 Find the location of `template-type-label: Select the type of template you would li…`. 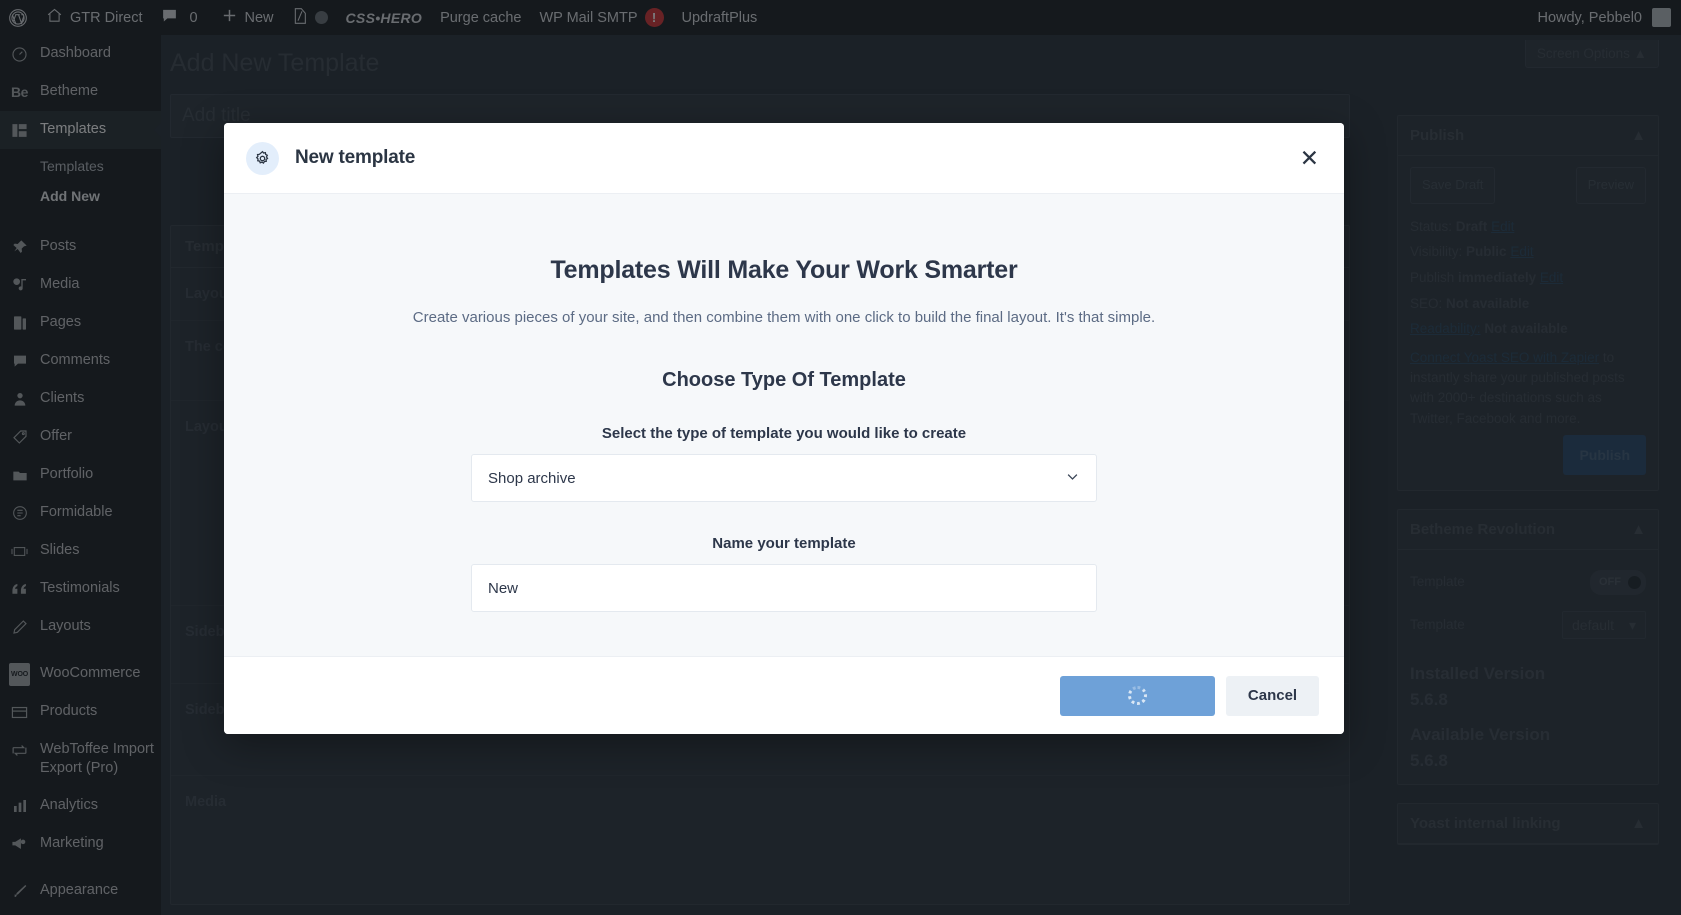

template-type-label: Select the type of template you would li… is located at coordinates (784, 433).